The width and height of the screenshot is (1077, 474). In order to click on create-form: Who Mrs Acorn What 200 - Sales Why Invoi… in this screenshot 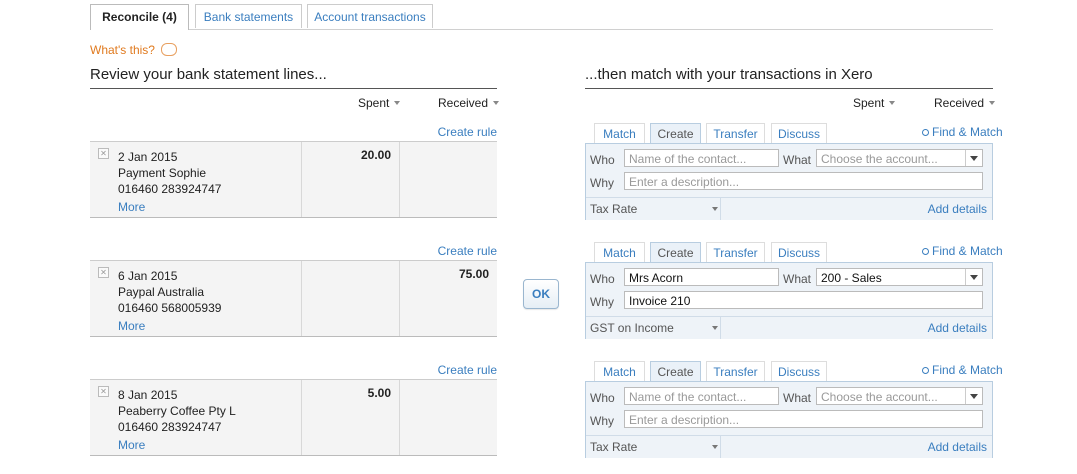, I will do `click(789, 300)`.